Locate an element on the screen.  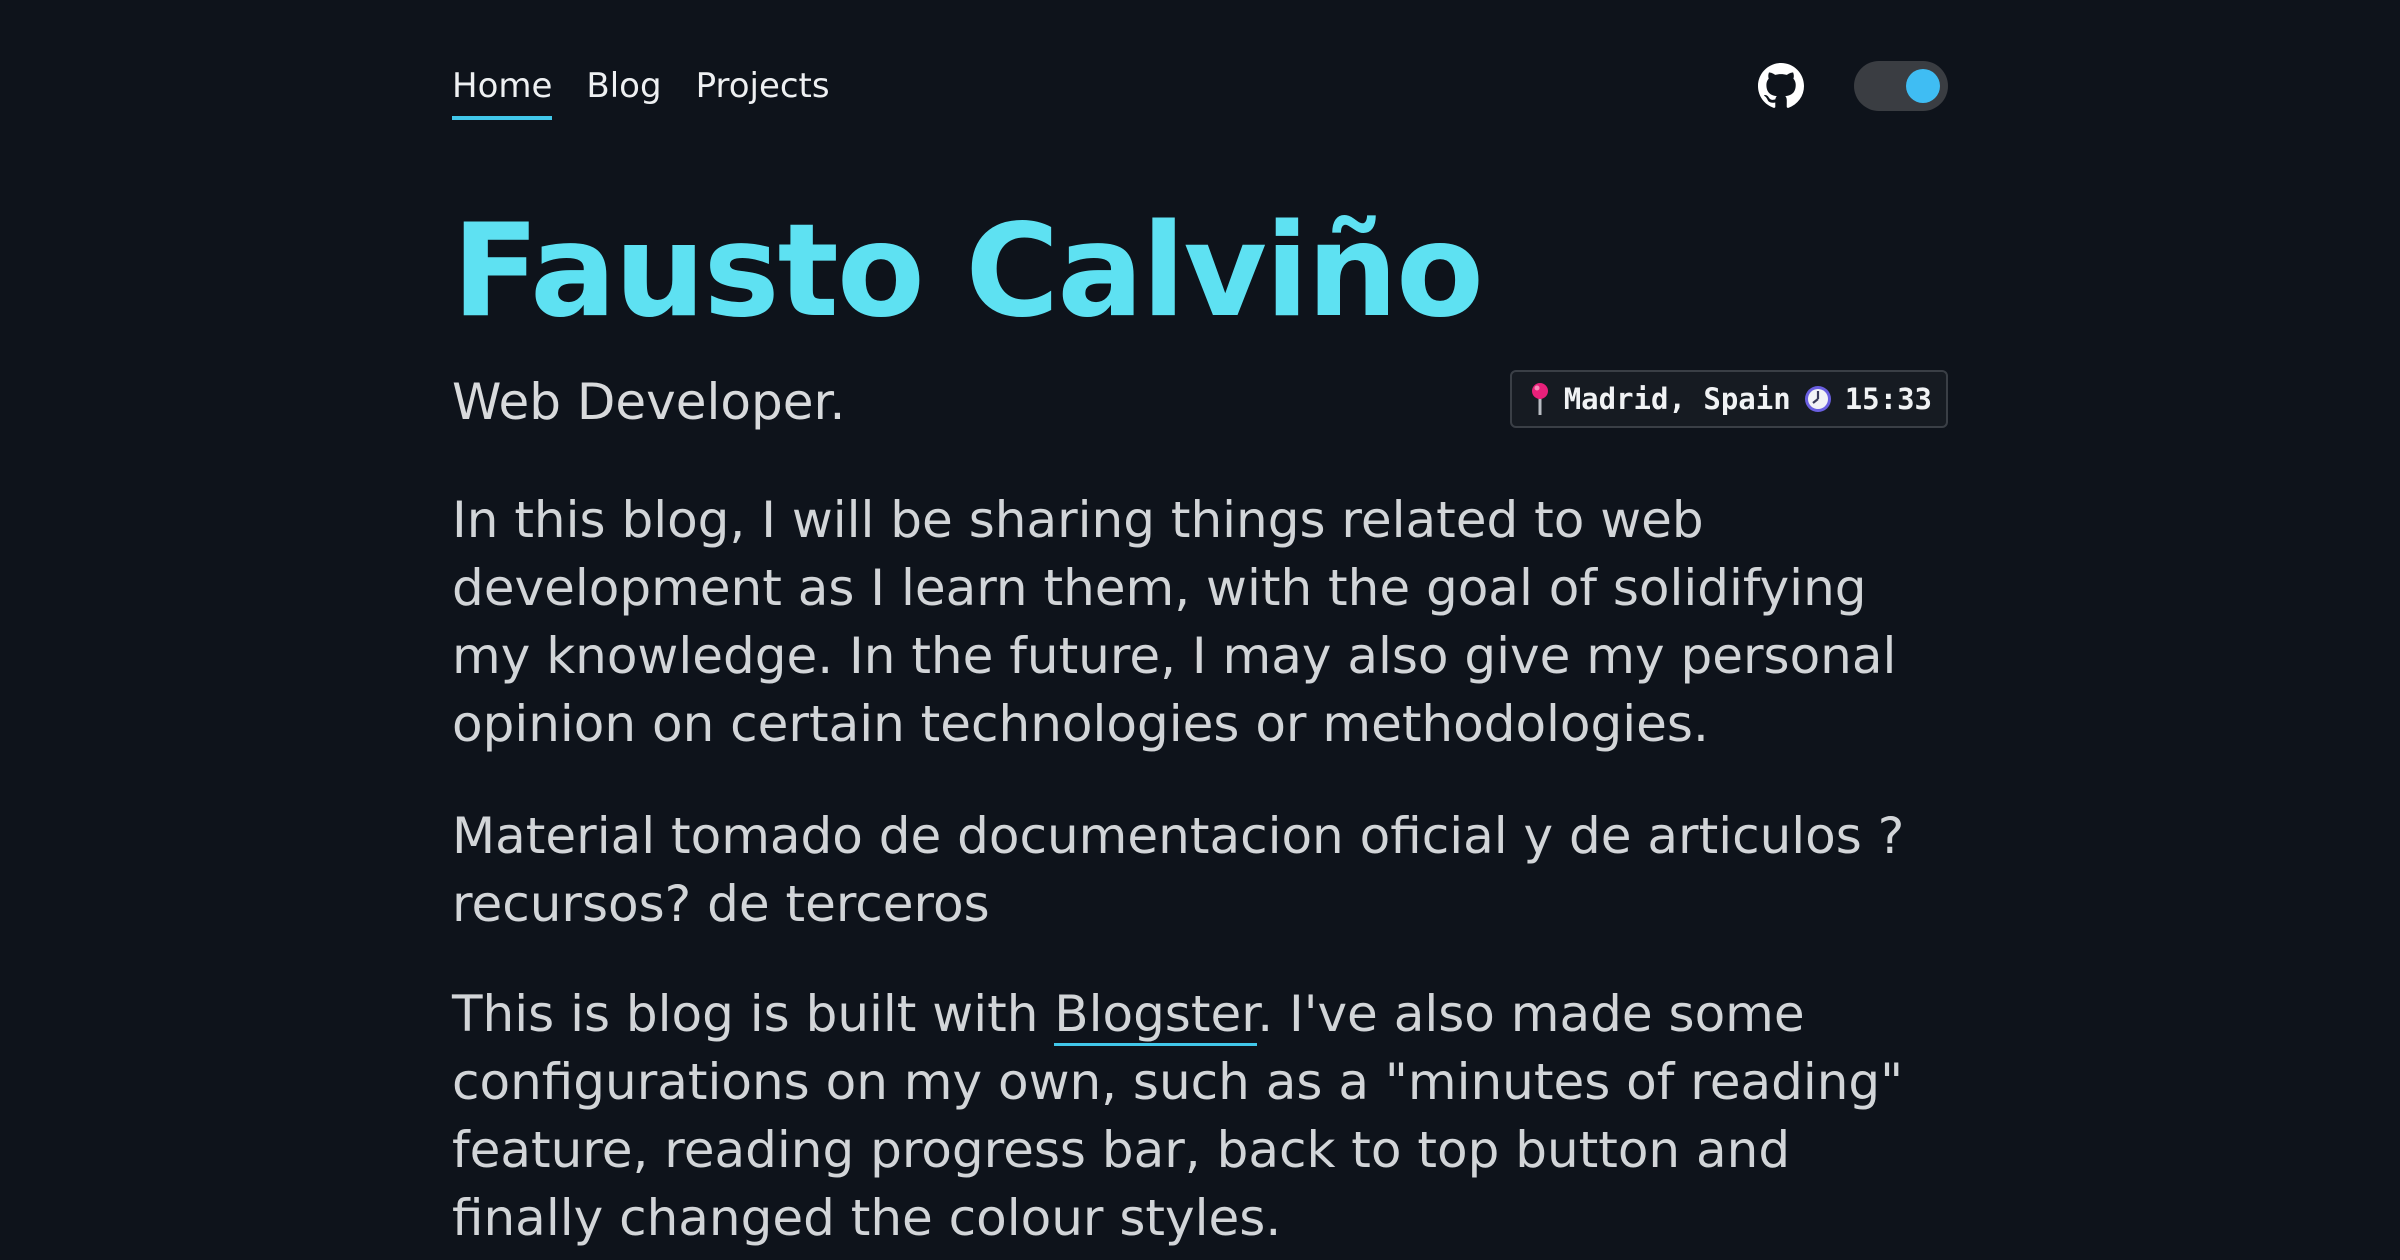
time-text: 15:33 is located at coordinates (1888, 399).